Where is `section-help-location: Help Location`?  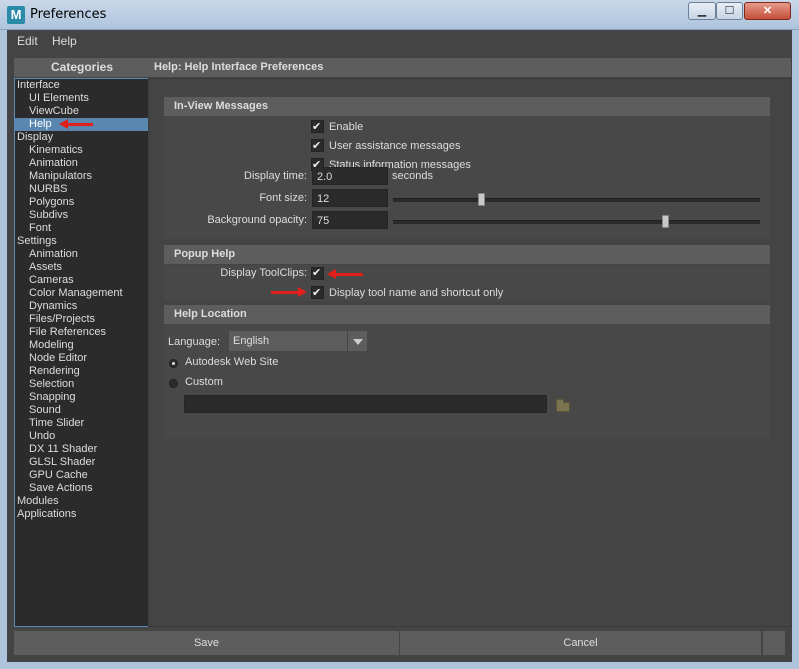 section-help-location: Help Location is located at coordinates (467, 314).